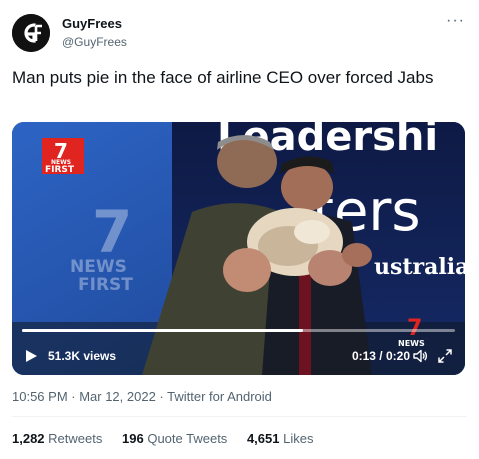  What do you see at coordinates (187, 438) in the screenshot?
I see `quotes-label: Quote Tweets` at bounding box center [187, 438].